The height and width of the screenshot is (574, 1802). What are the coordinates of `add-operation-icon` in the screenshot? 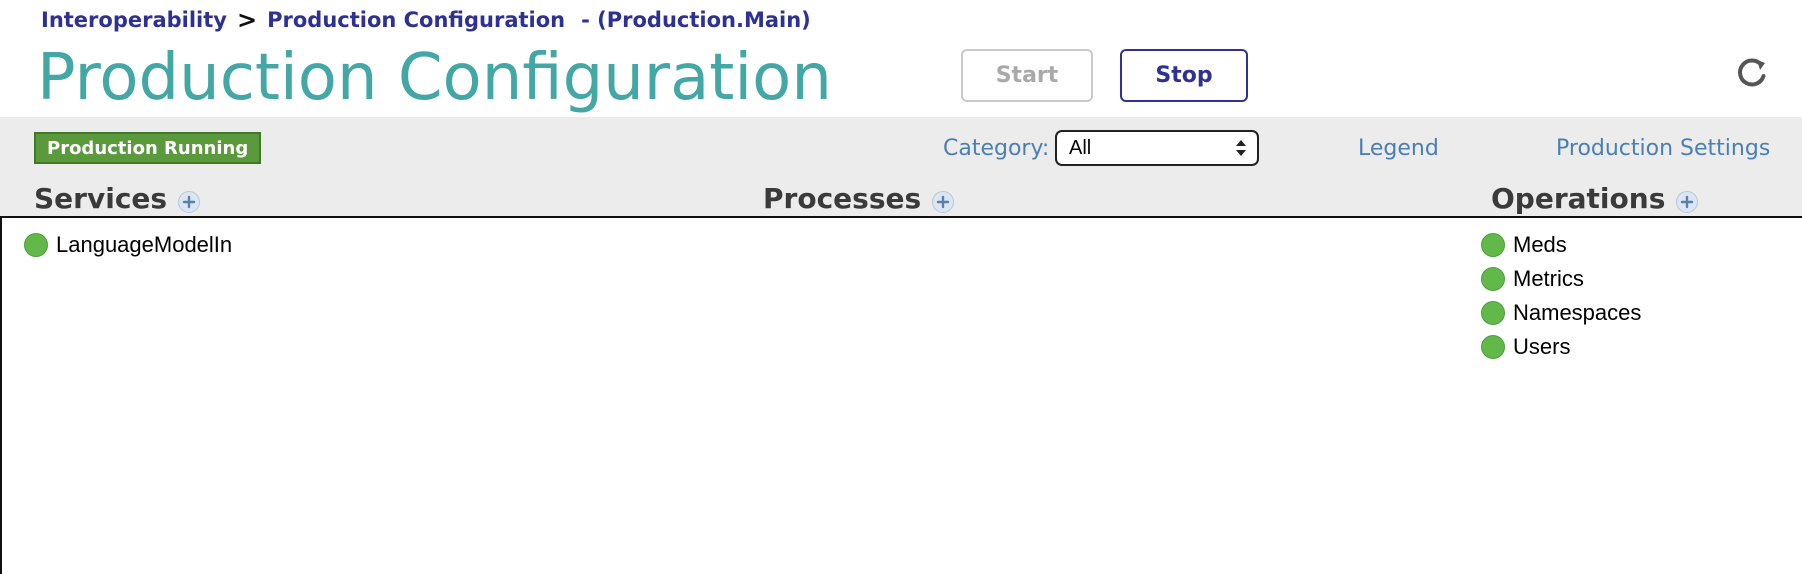 It's located at (1687, 202).